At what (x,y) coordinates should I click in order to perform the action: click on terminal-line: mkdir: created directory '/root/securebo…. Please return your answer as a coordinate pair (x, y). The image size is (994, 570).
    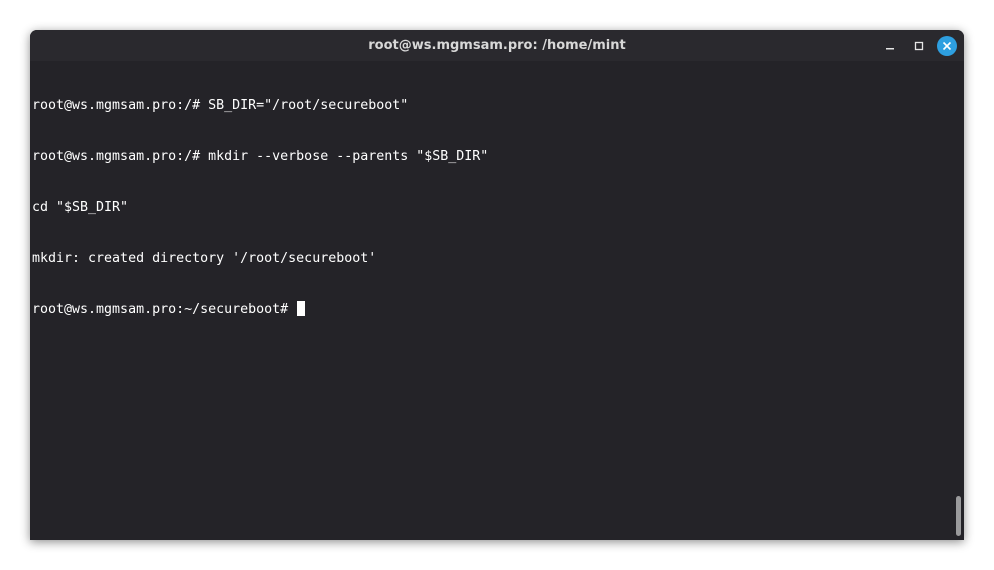
    Looking at the image, I should click on (204, 258).